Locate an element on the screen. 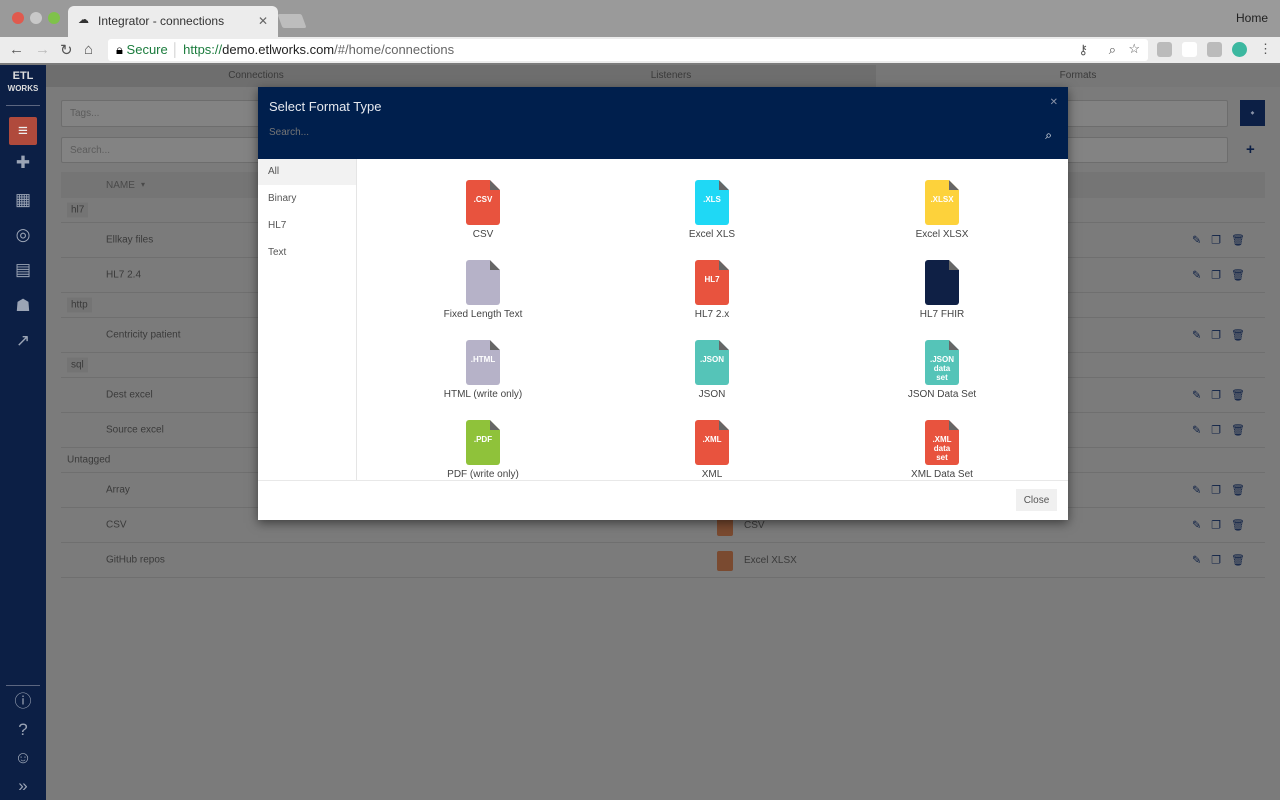 Image resolution: width=1280 pixels, height=800 pixels. format-option: .XML XML is located at coordinates (712, 450).